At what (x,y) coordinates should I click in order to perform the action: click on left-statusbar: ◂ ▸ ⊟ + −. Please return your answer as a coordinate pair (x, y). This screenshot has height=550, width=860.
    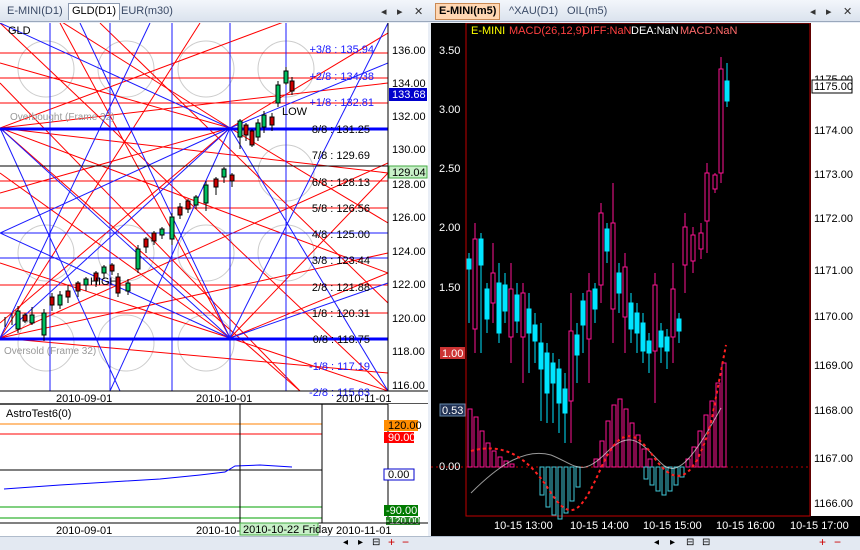
    Looking at the image, I should click on (215, 542).